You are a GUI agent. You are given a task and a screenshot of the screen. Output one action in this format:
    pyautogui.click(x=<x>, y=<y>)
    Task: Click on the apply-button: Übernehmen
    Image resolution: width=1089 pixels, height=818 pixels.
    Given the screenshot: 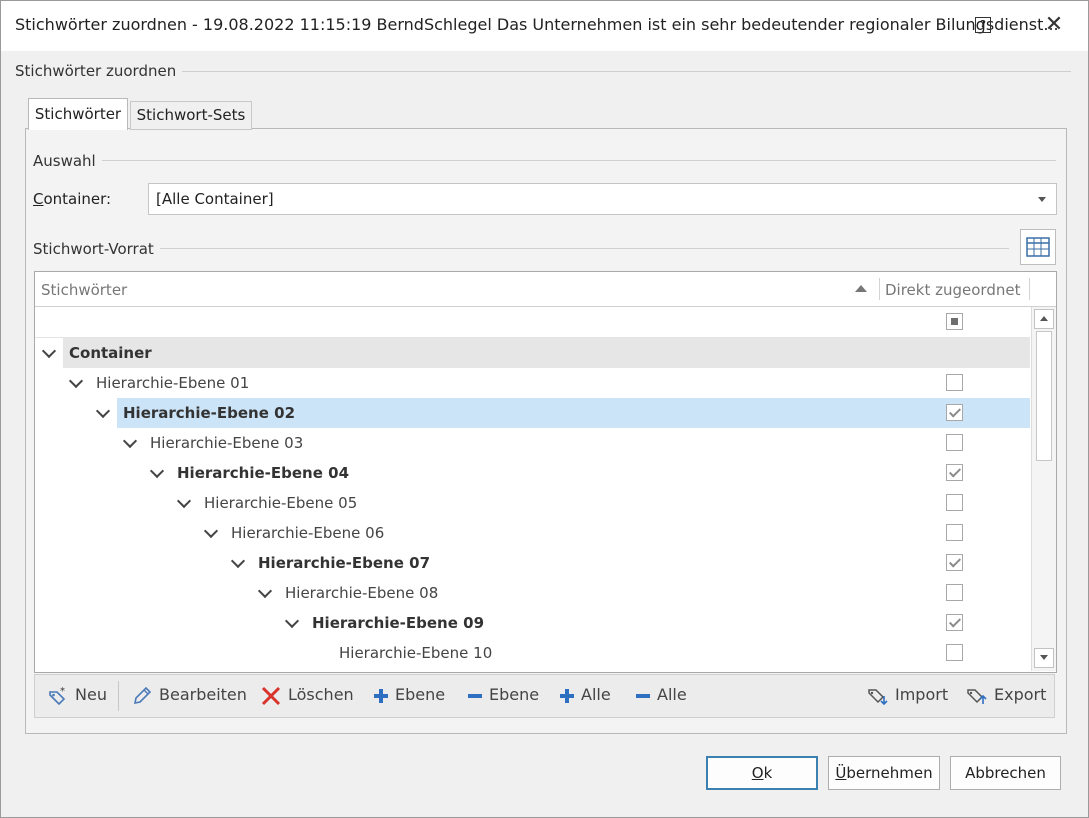 What is the action you would take?
    pyautogui.click(x=884, y=773)
    